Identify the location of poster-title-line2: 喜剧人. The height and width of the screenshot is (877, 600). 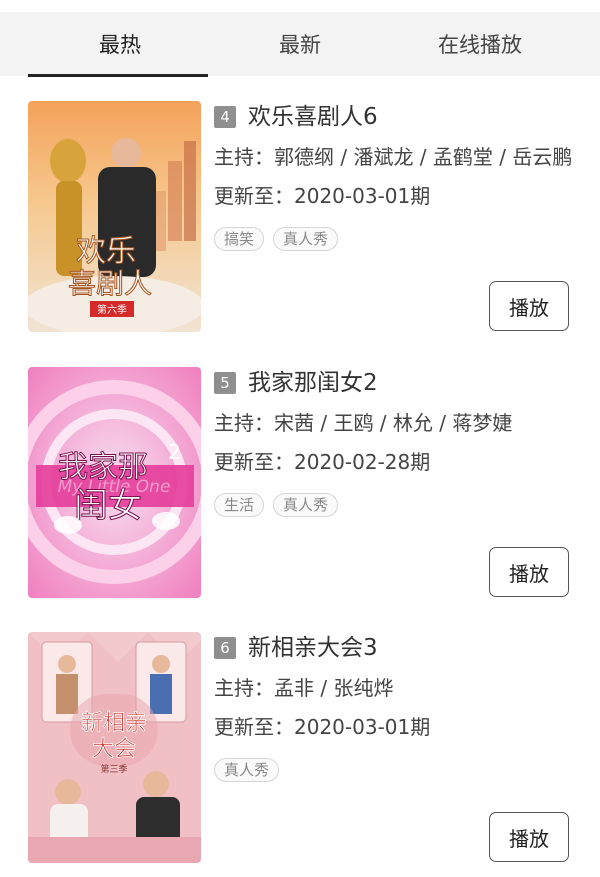
(110, 283).